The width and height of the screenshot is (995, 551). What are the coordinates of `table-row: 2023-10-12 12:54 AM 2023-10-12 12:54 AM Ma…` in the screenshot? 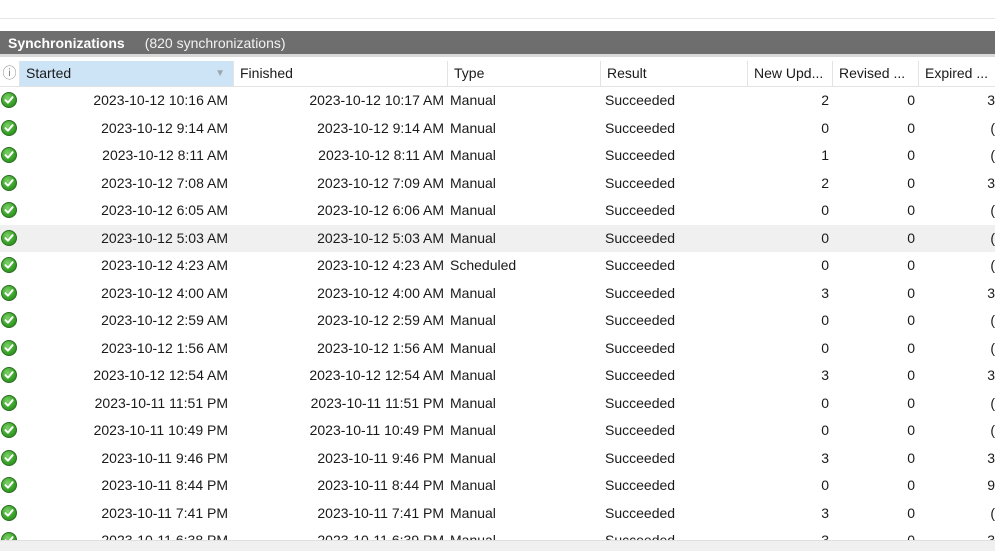 It's located at (497, 376).